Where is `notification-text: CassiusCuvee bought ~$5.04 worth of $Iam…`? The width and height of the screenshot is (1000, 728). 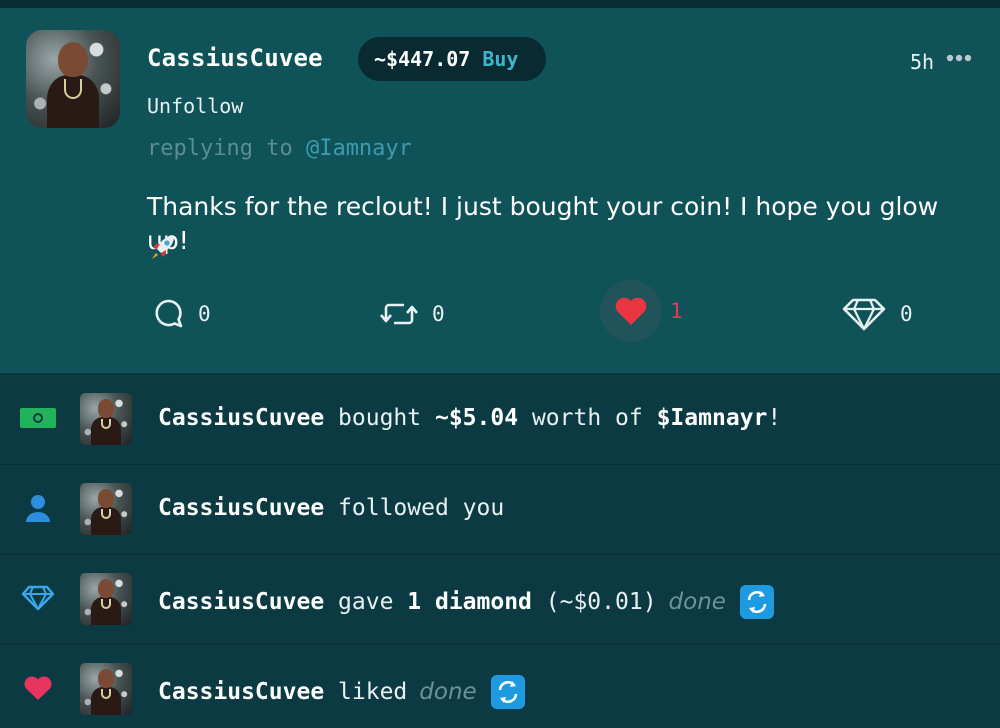 notification-text: CassiusCuvee bought ~$5.04 worth of $Iam… is located at coordinates (470, 418).